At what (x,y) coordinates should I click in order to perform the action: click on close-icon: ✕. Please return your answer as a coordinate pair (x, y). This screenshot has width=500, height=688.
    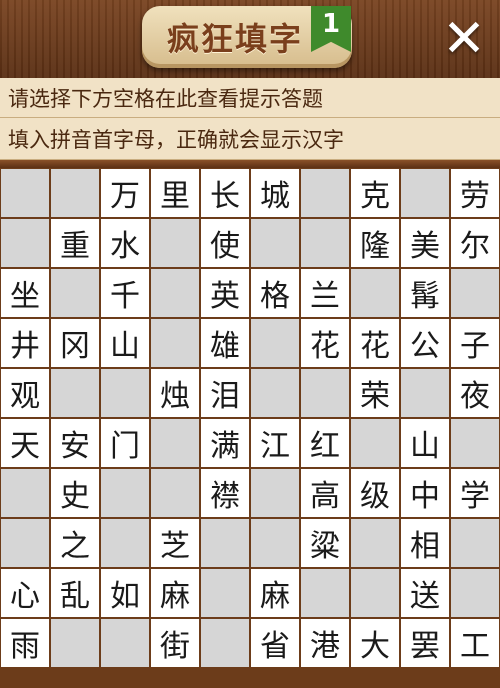
    Looking at the image, I should click on (464, 39).